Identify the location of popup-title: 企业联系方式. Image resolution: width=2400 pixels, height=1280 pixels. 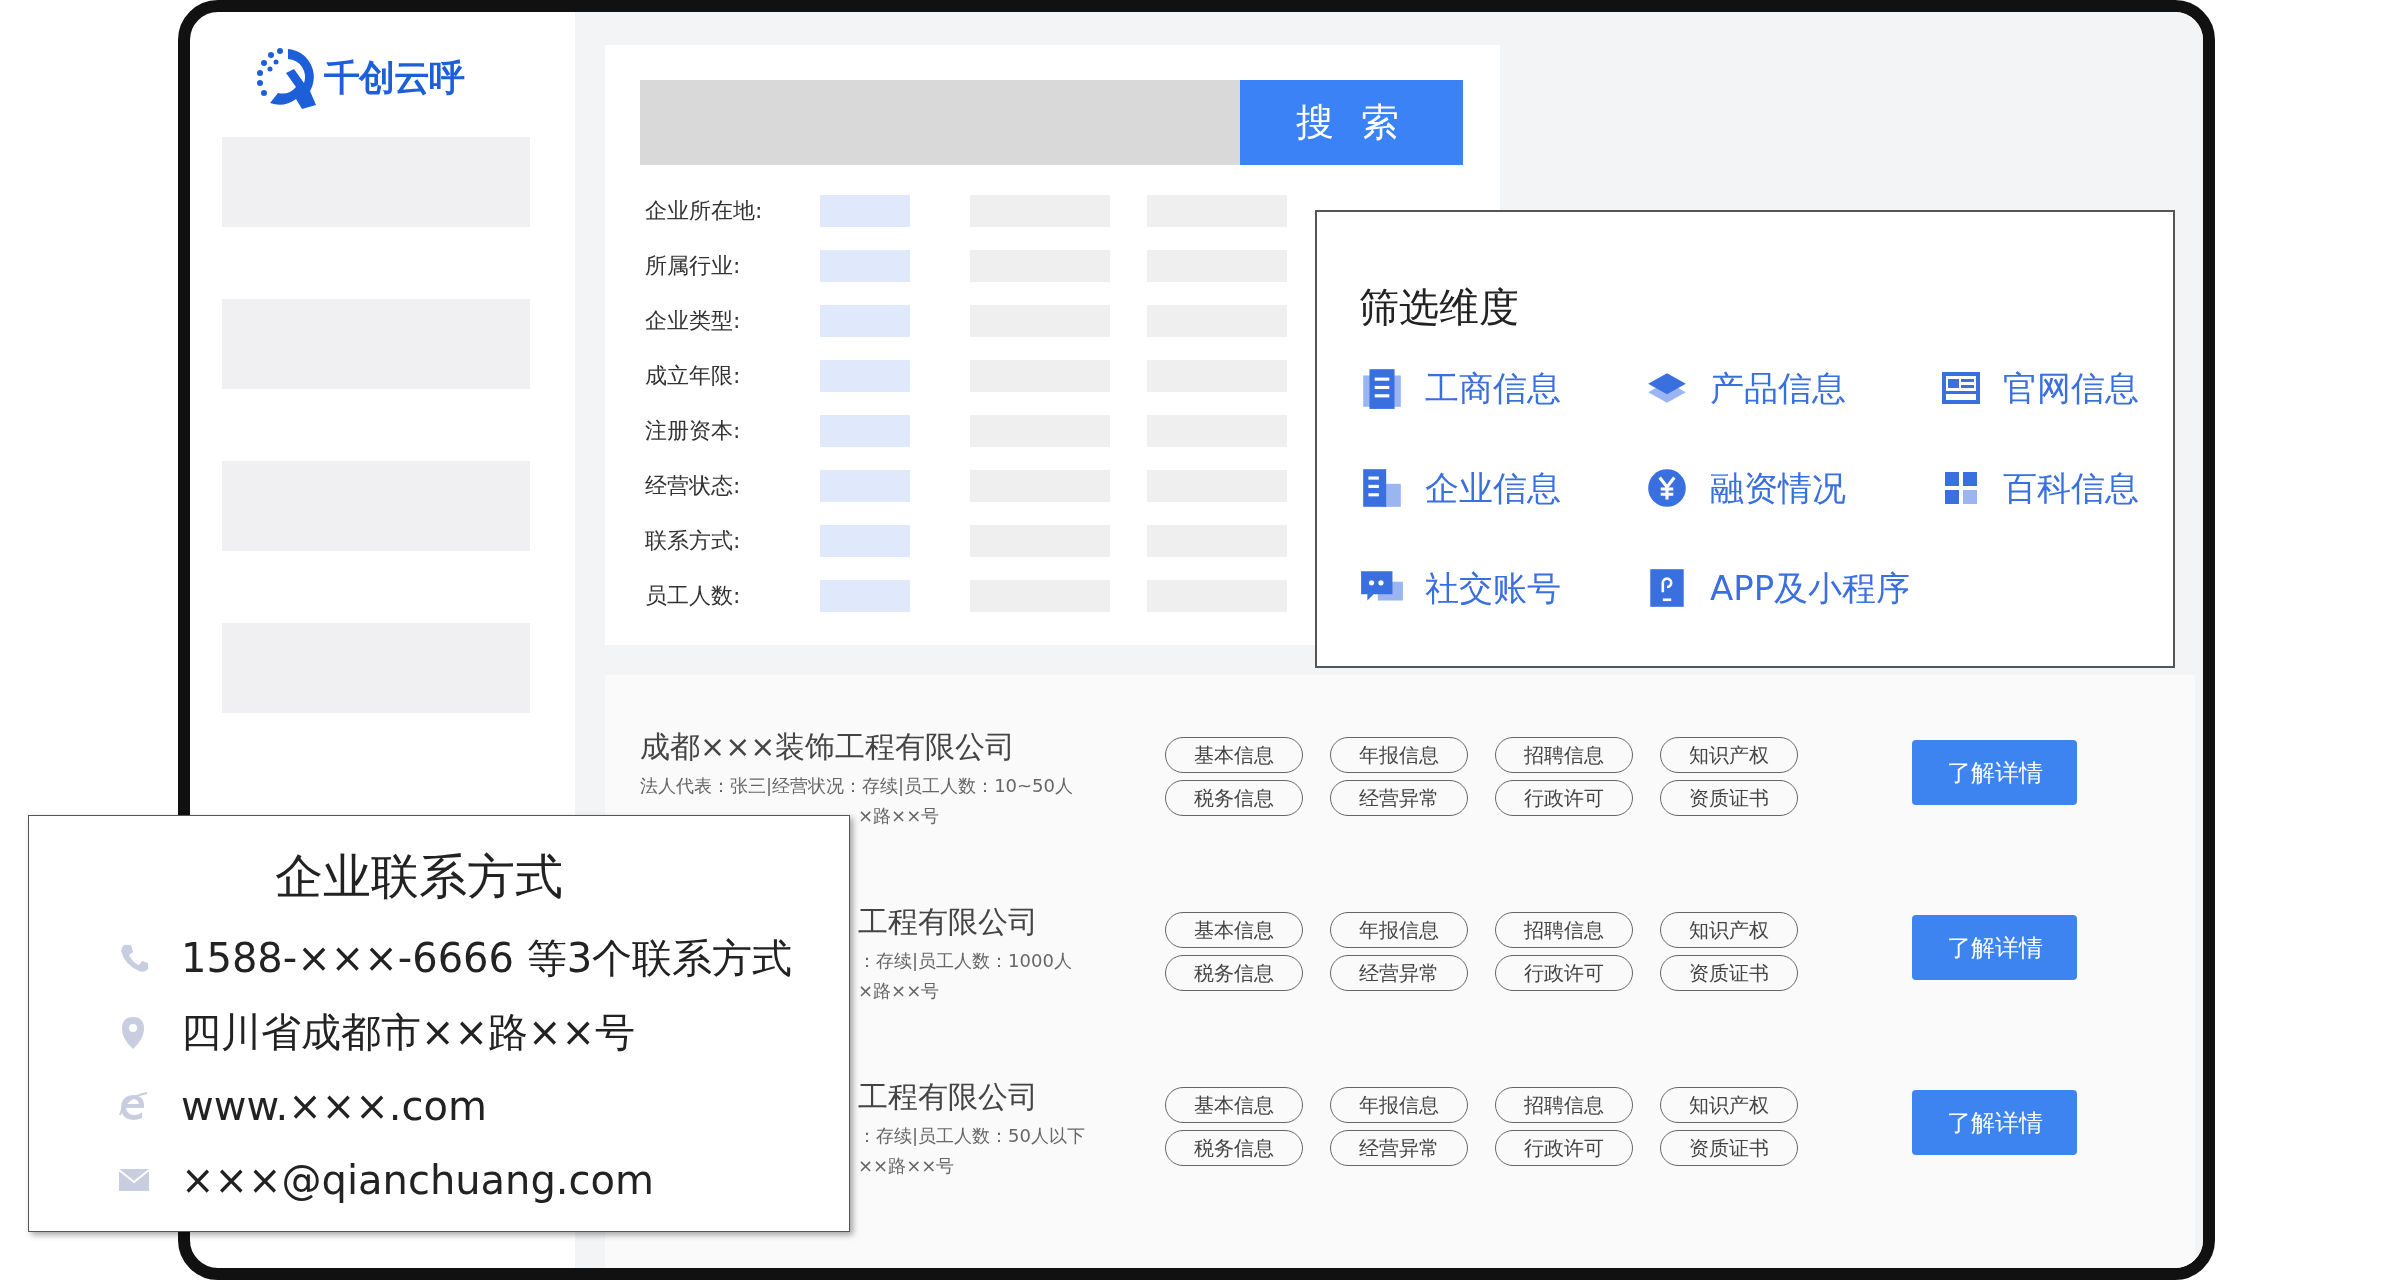
(419, 876).